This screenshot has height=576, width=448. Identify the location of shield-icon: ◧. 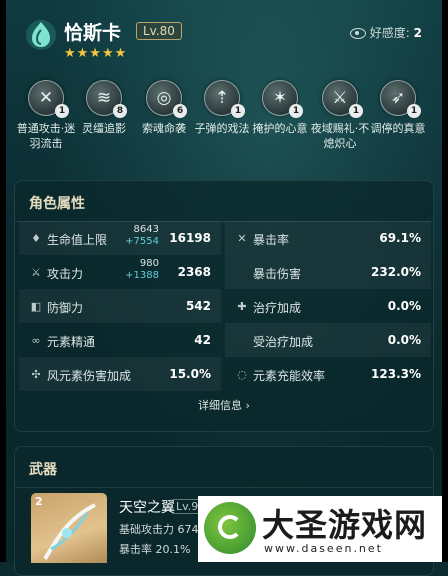
(36, 306).